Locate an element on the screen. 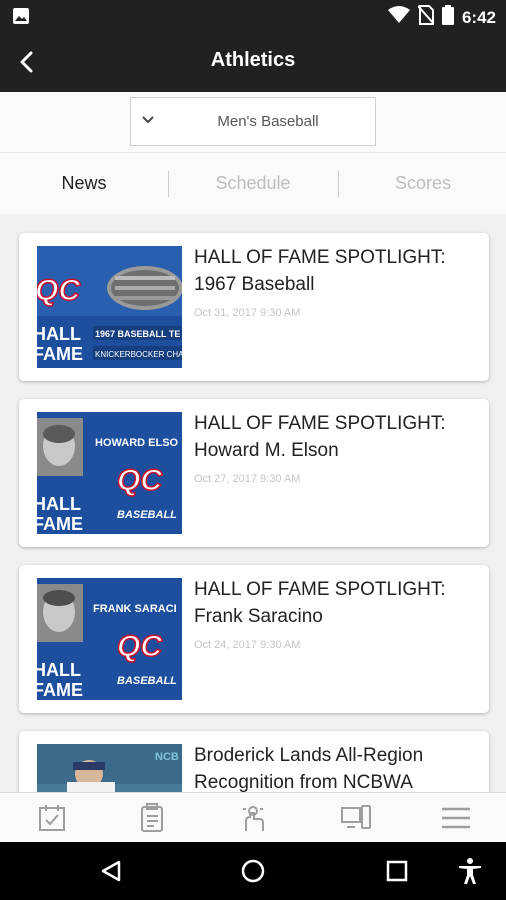  tab-schedule: Schedule is located at coordinates (253, 184).